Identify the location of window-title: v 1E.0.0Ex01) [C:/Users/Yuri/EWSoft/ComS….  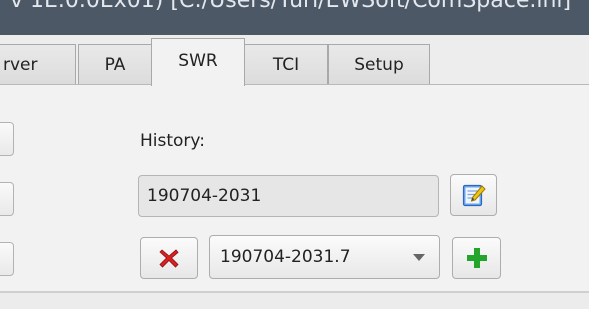
(291, 6).